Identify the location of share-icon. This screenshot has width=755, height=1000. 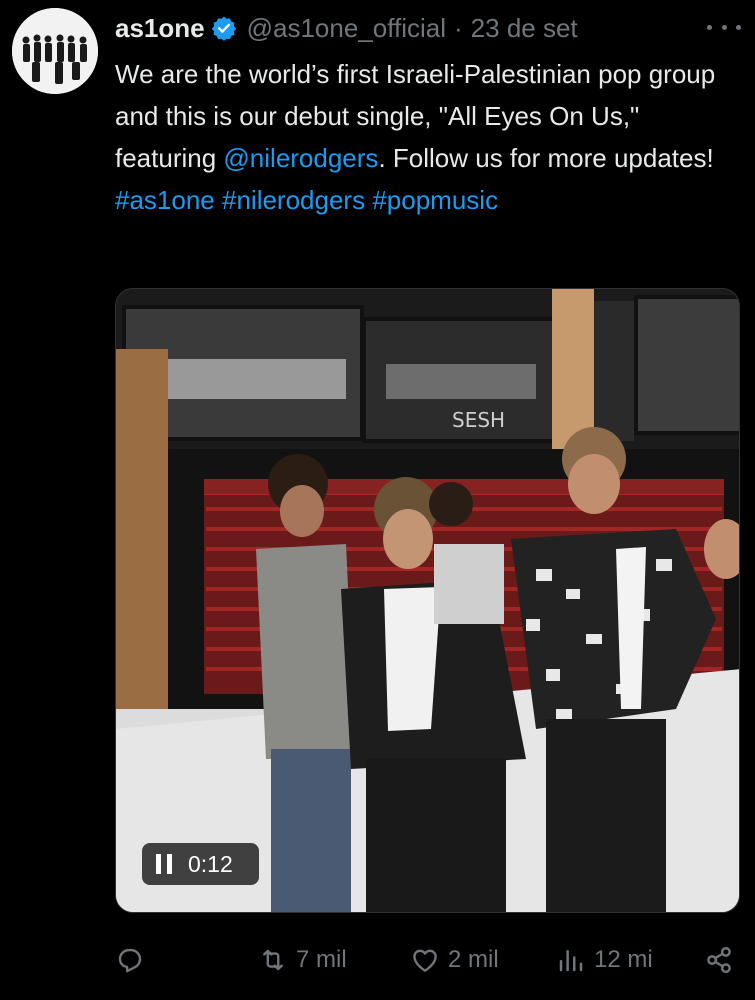
(719, 960).